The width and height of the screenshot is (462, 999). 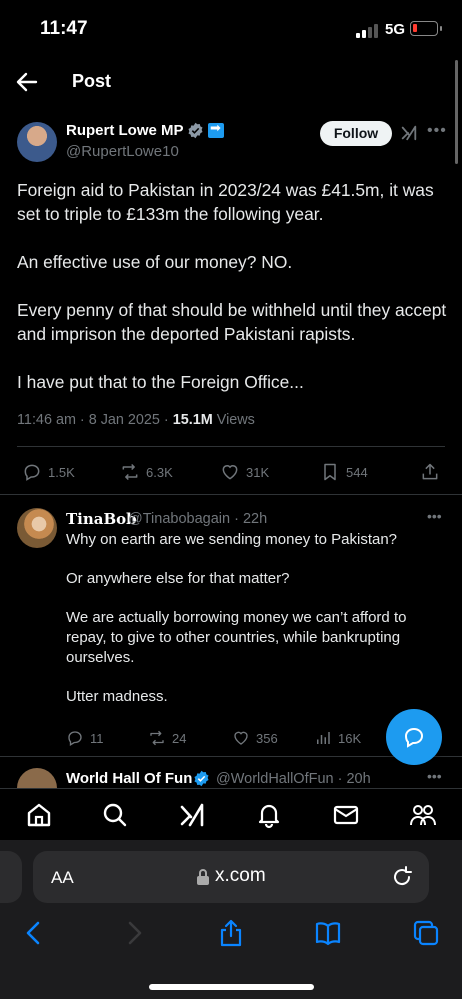 I want to click on book-icon, so click(x=328, y=934).